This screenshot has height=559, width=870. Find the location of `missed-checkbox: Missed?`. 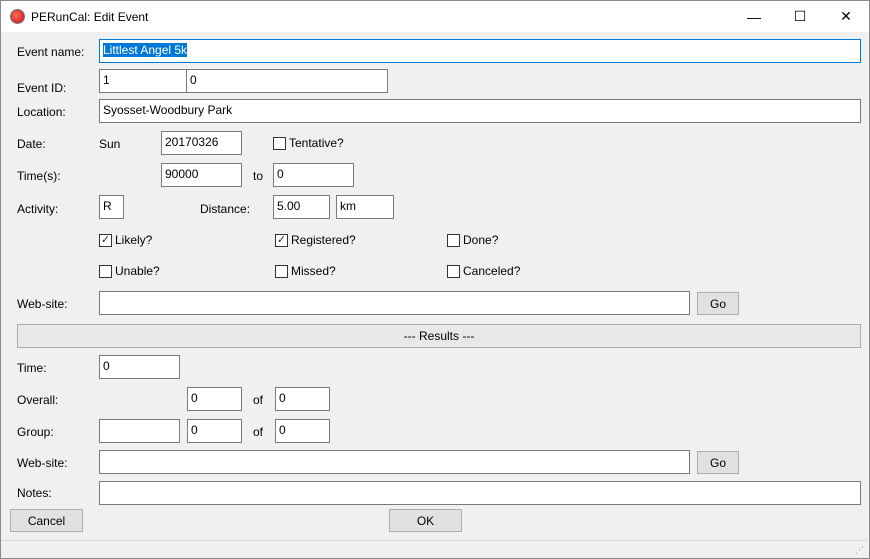

missed-checkbox: Missed? is located at coordinates (305, 271).